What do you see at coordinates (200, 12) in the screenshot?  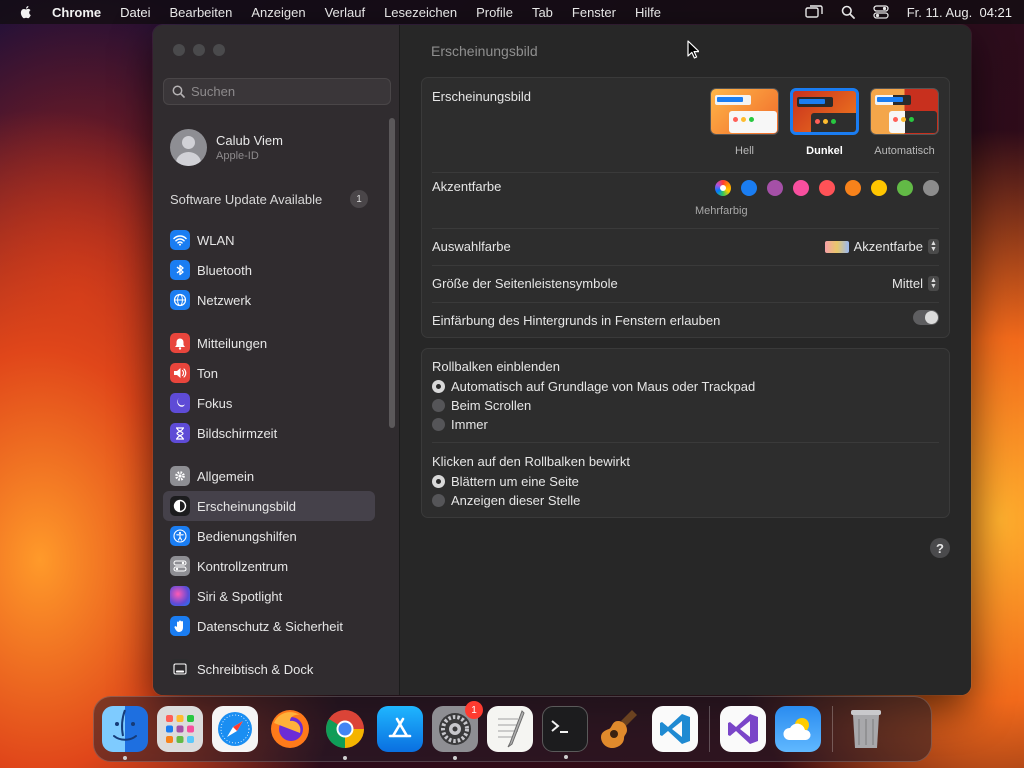 I see `menu-bearbeiten: Bearbeiten` at bounding box center [200, 12].